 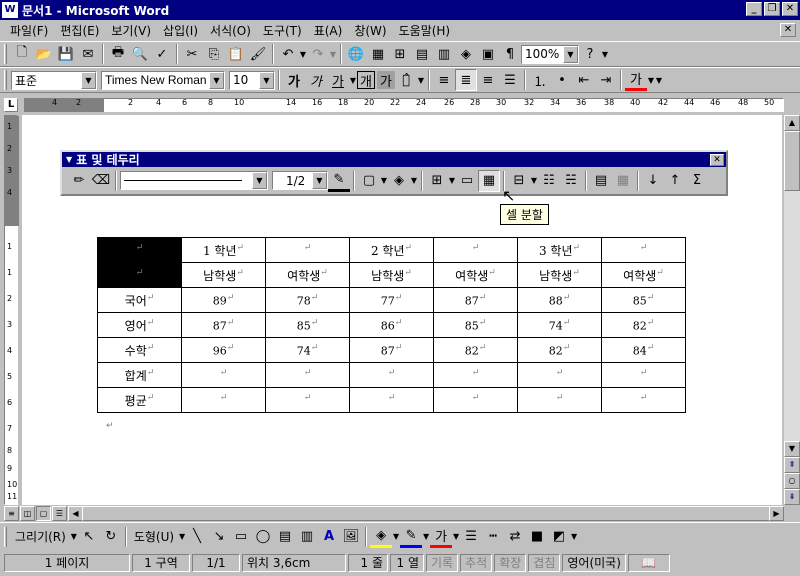 What do you see at coordinates (510, 563) in the screenshot?
I see `status-ext: 확장` at bounding box center [510, 563].